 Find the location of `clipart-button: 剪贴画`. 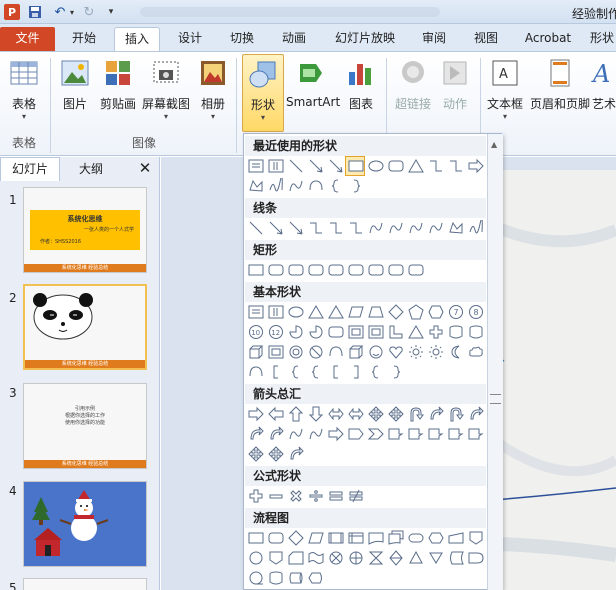

clipart-button: 剪贴画 is located at coordinates (118, 93).